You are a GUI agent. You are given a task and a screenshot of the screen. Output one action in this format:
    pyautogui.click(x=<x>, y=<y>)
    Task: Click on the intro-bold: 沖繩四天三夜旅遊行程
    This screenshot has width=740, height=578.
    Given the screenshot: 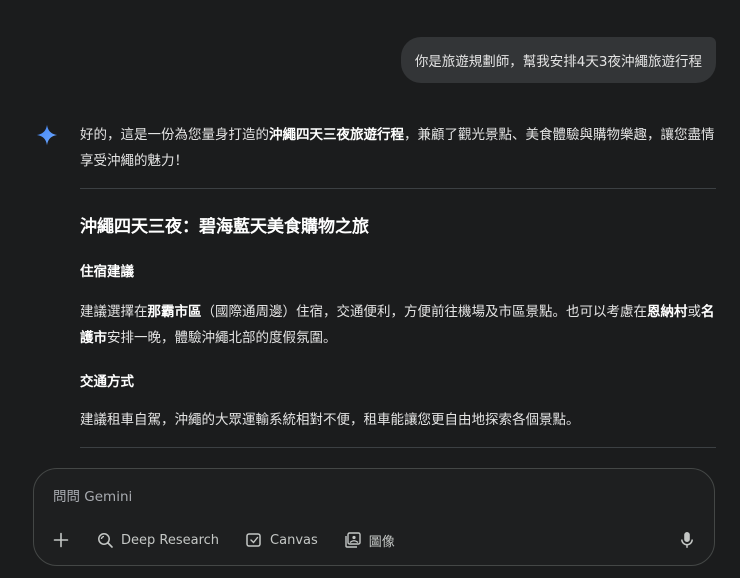 What is the action you would take?
    pyautogui.click(x=336, y=135)
    